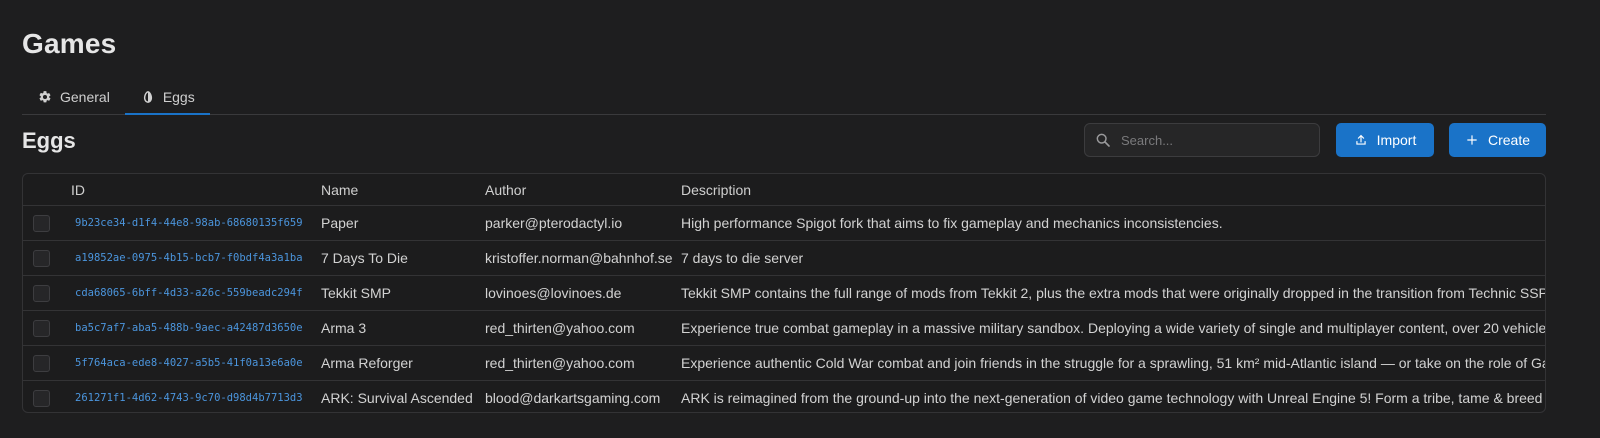 The height and width of the screenshot is (438, 1600). Describe the element at coordinates (403, 223) in the screenshot. I see `egg-name: Paper` at that location.